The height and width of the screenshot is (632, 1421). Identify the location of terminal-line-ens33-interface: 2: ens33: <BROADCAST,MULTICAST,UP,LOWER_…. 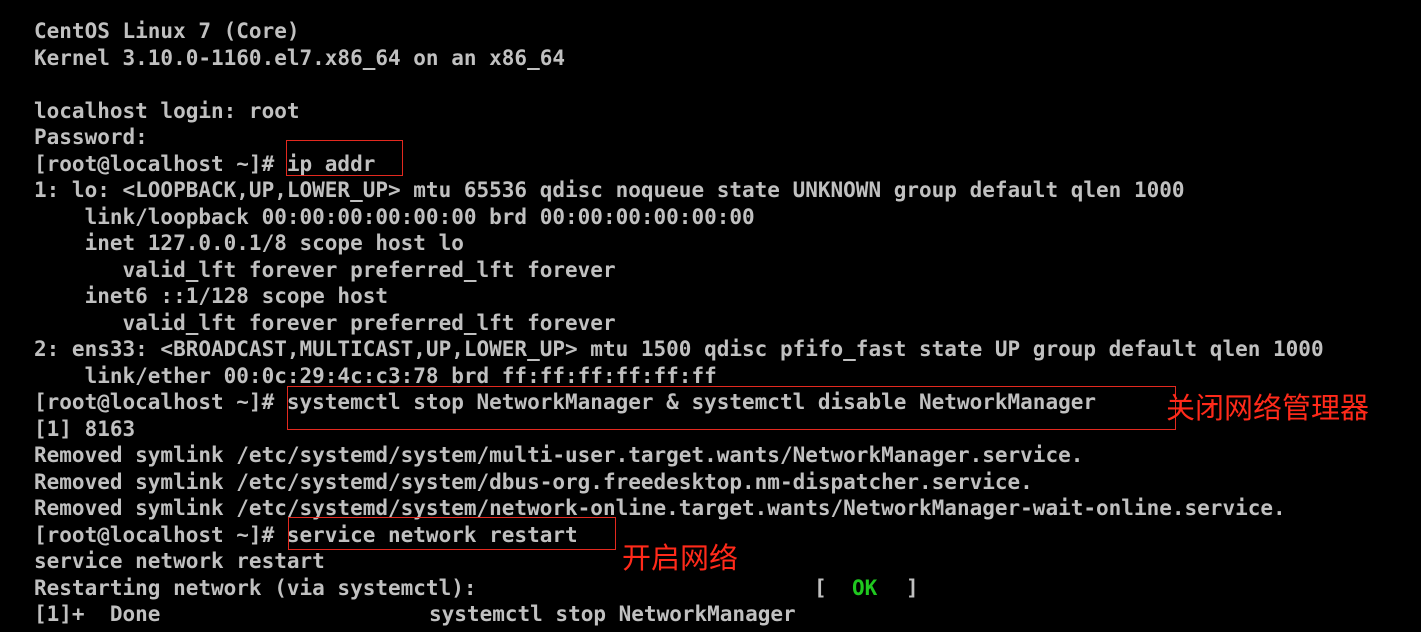
(679, 349).